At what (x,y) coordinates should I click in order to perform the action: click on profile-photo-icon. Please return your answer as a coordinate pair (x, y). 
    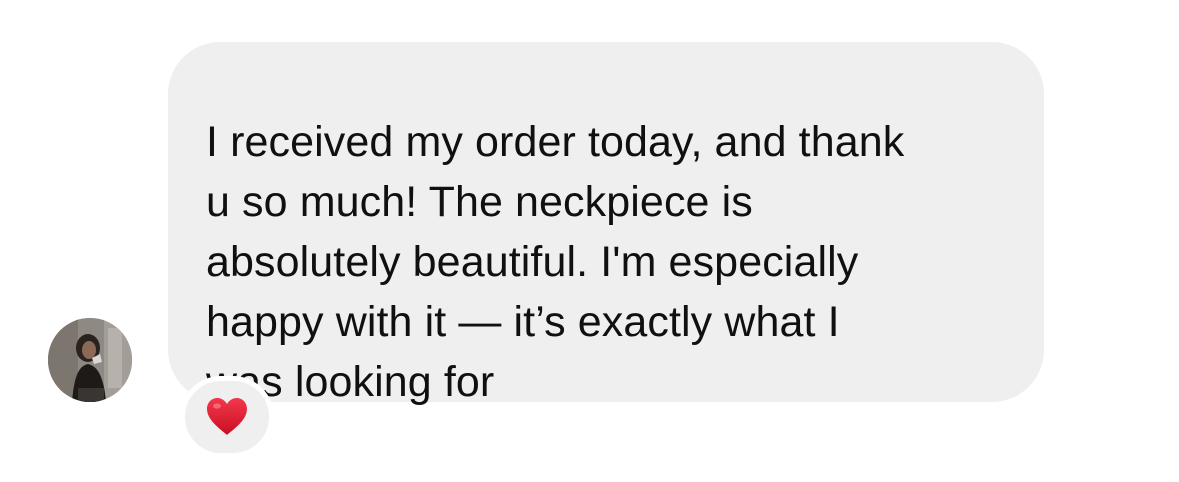
    Looking at the image, I should click on (90, 360).